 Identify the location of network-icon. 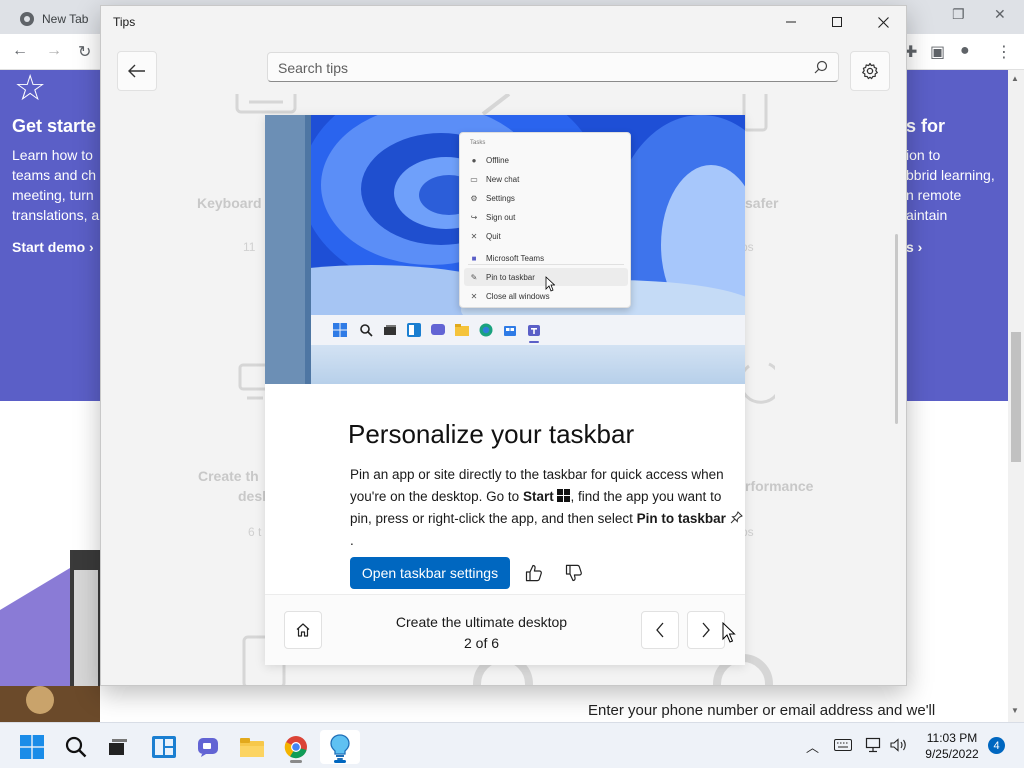
(873, 745).